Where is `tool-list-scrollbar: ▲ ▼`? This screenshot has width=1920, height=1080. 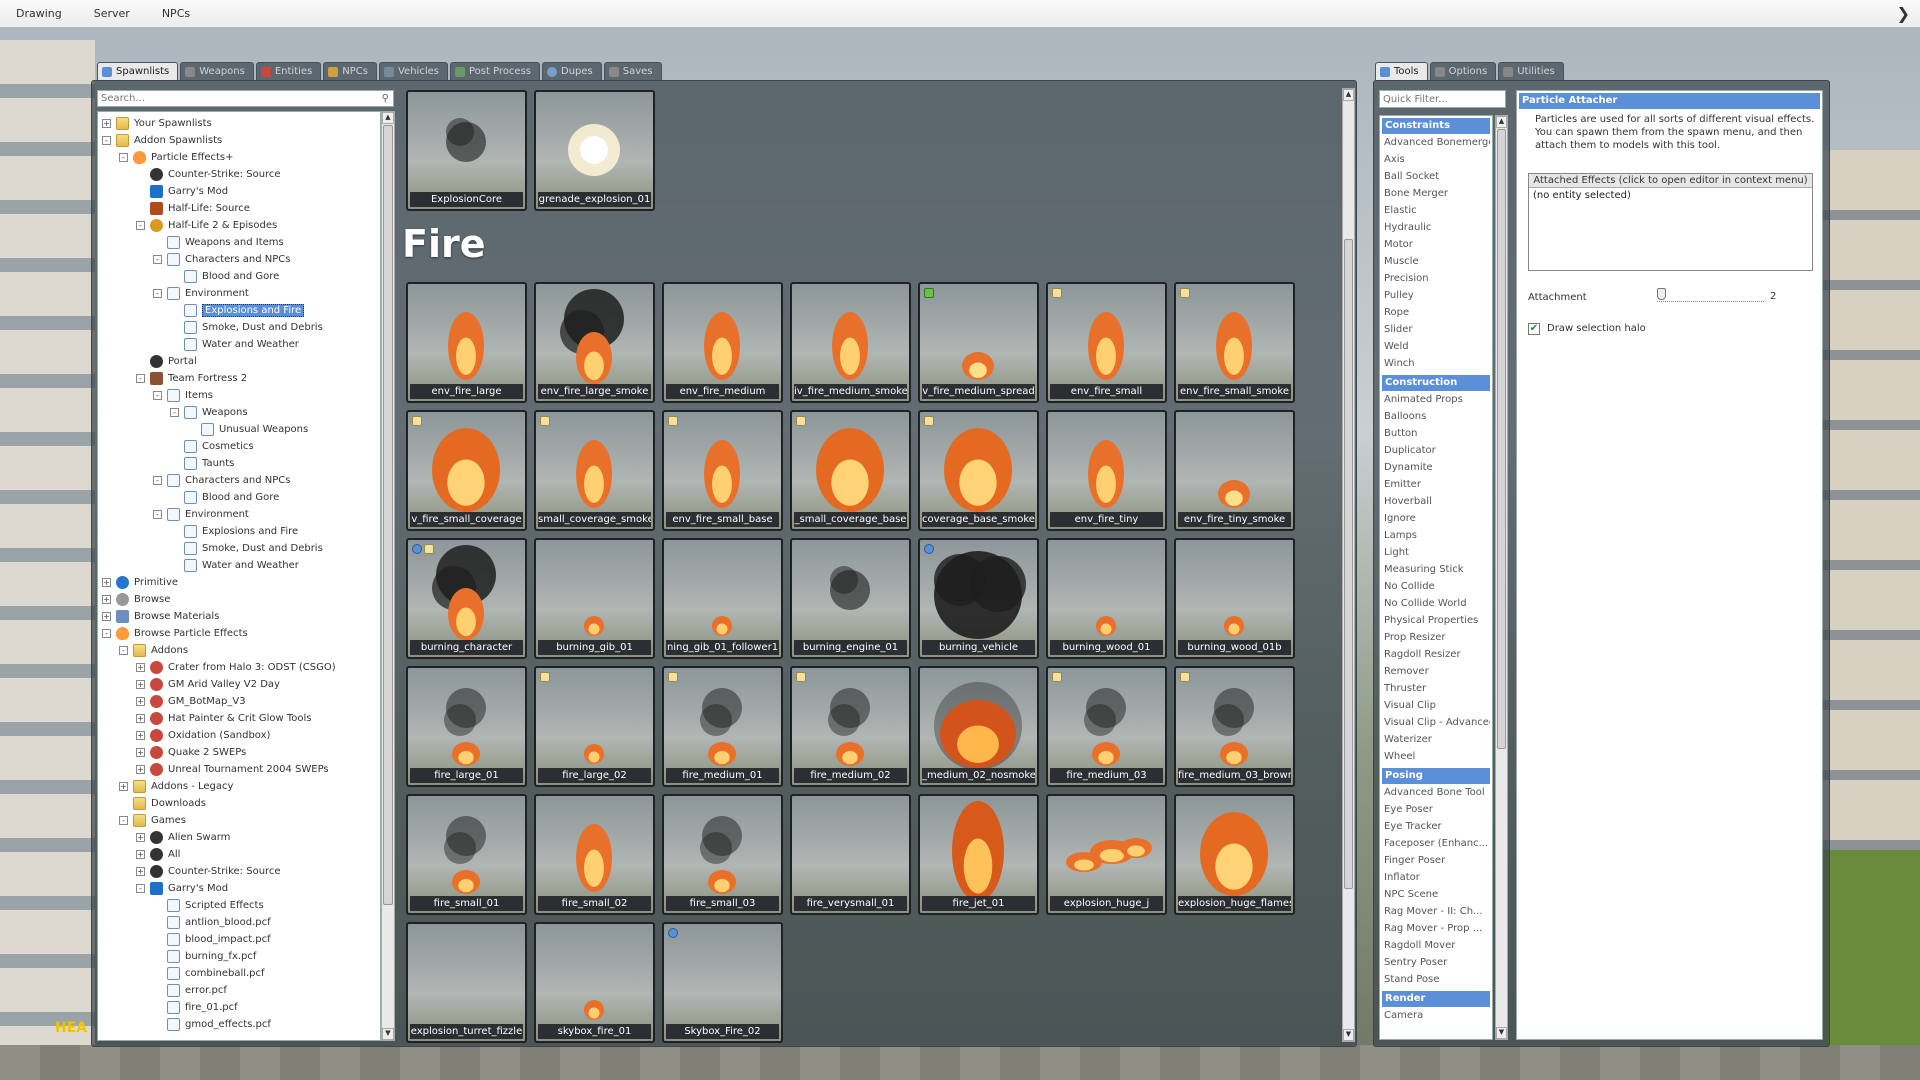
tool-list-scrollbar: ▲ ▼ is located at coordinates (1501, 577).